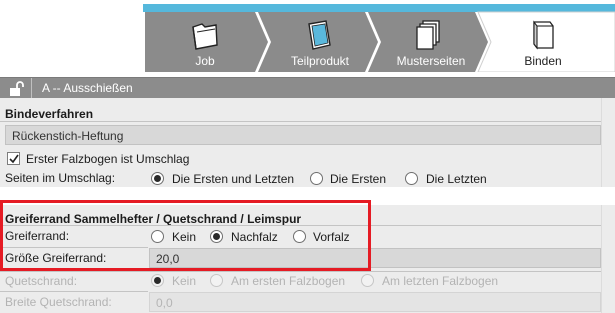  Describe the element at coordinates (60, 178) in the screenshot. I see `cover-pages-label: Seiten im Umschlag:` at that location.